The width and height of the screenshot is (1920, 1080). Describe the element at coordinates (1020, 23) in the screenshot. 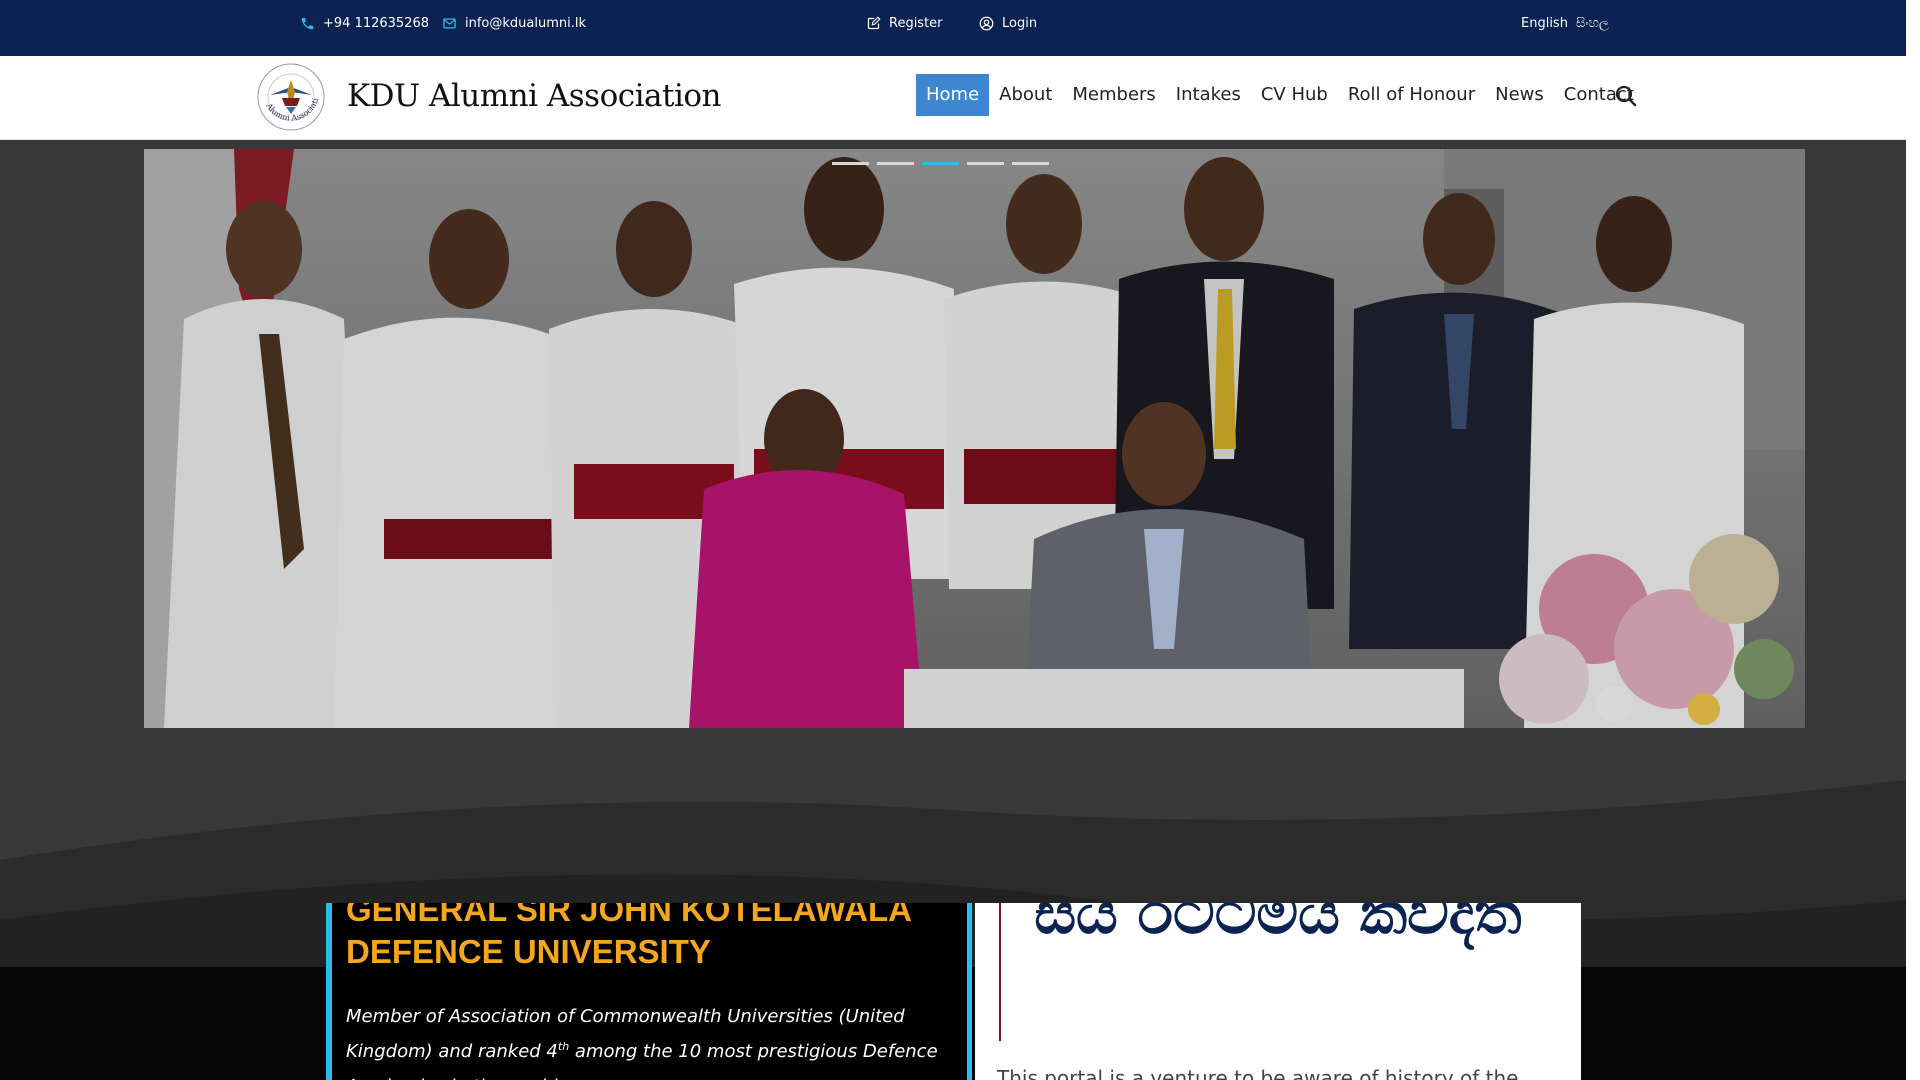

I see `login-text: Login` at that location.